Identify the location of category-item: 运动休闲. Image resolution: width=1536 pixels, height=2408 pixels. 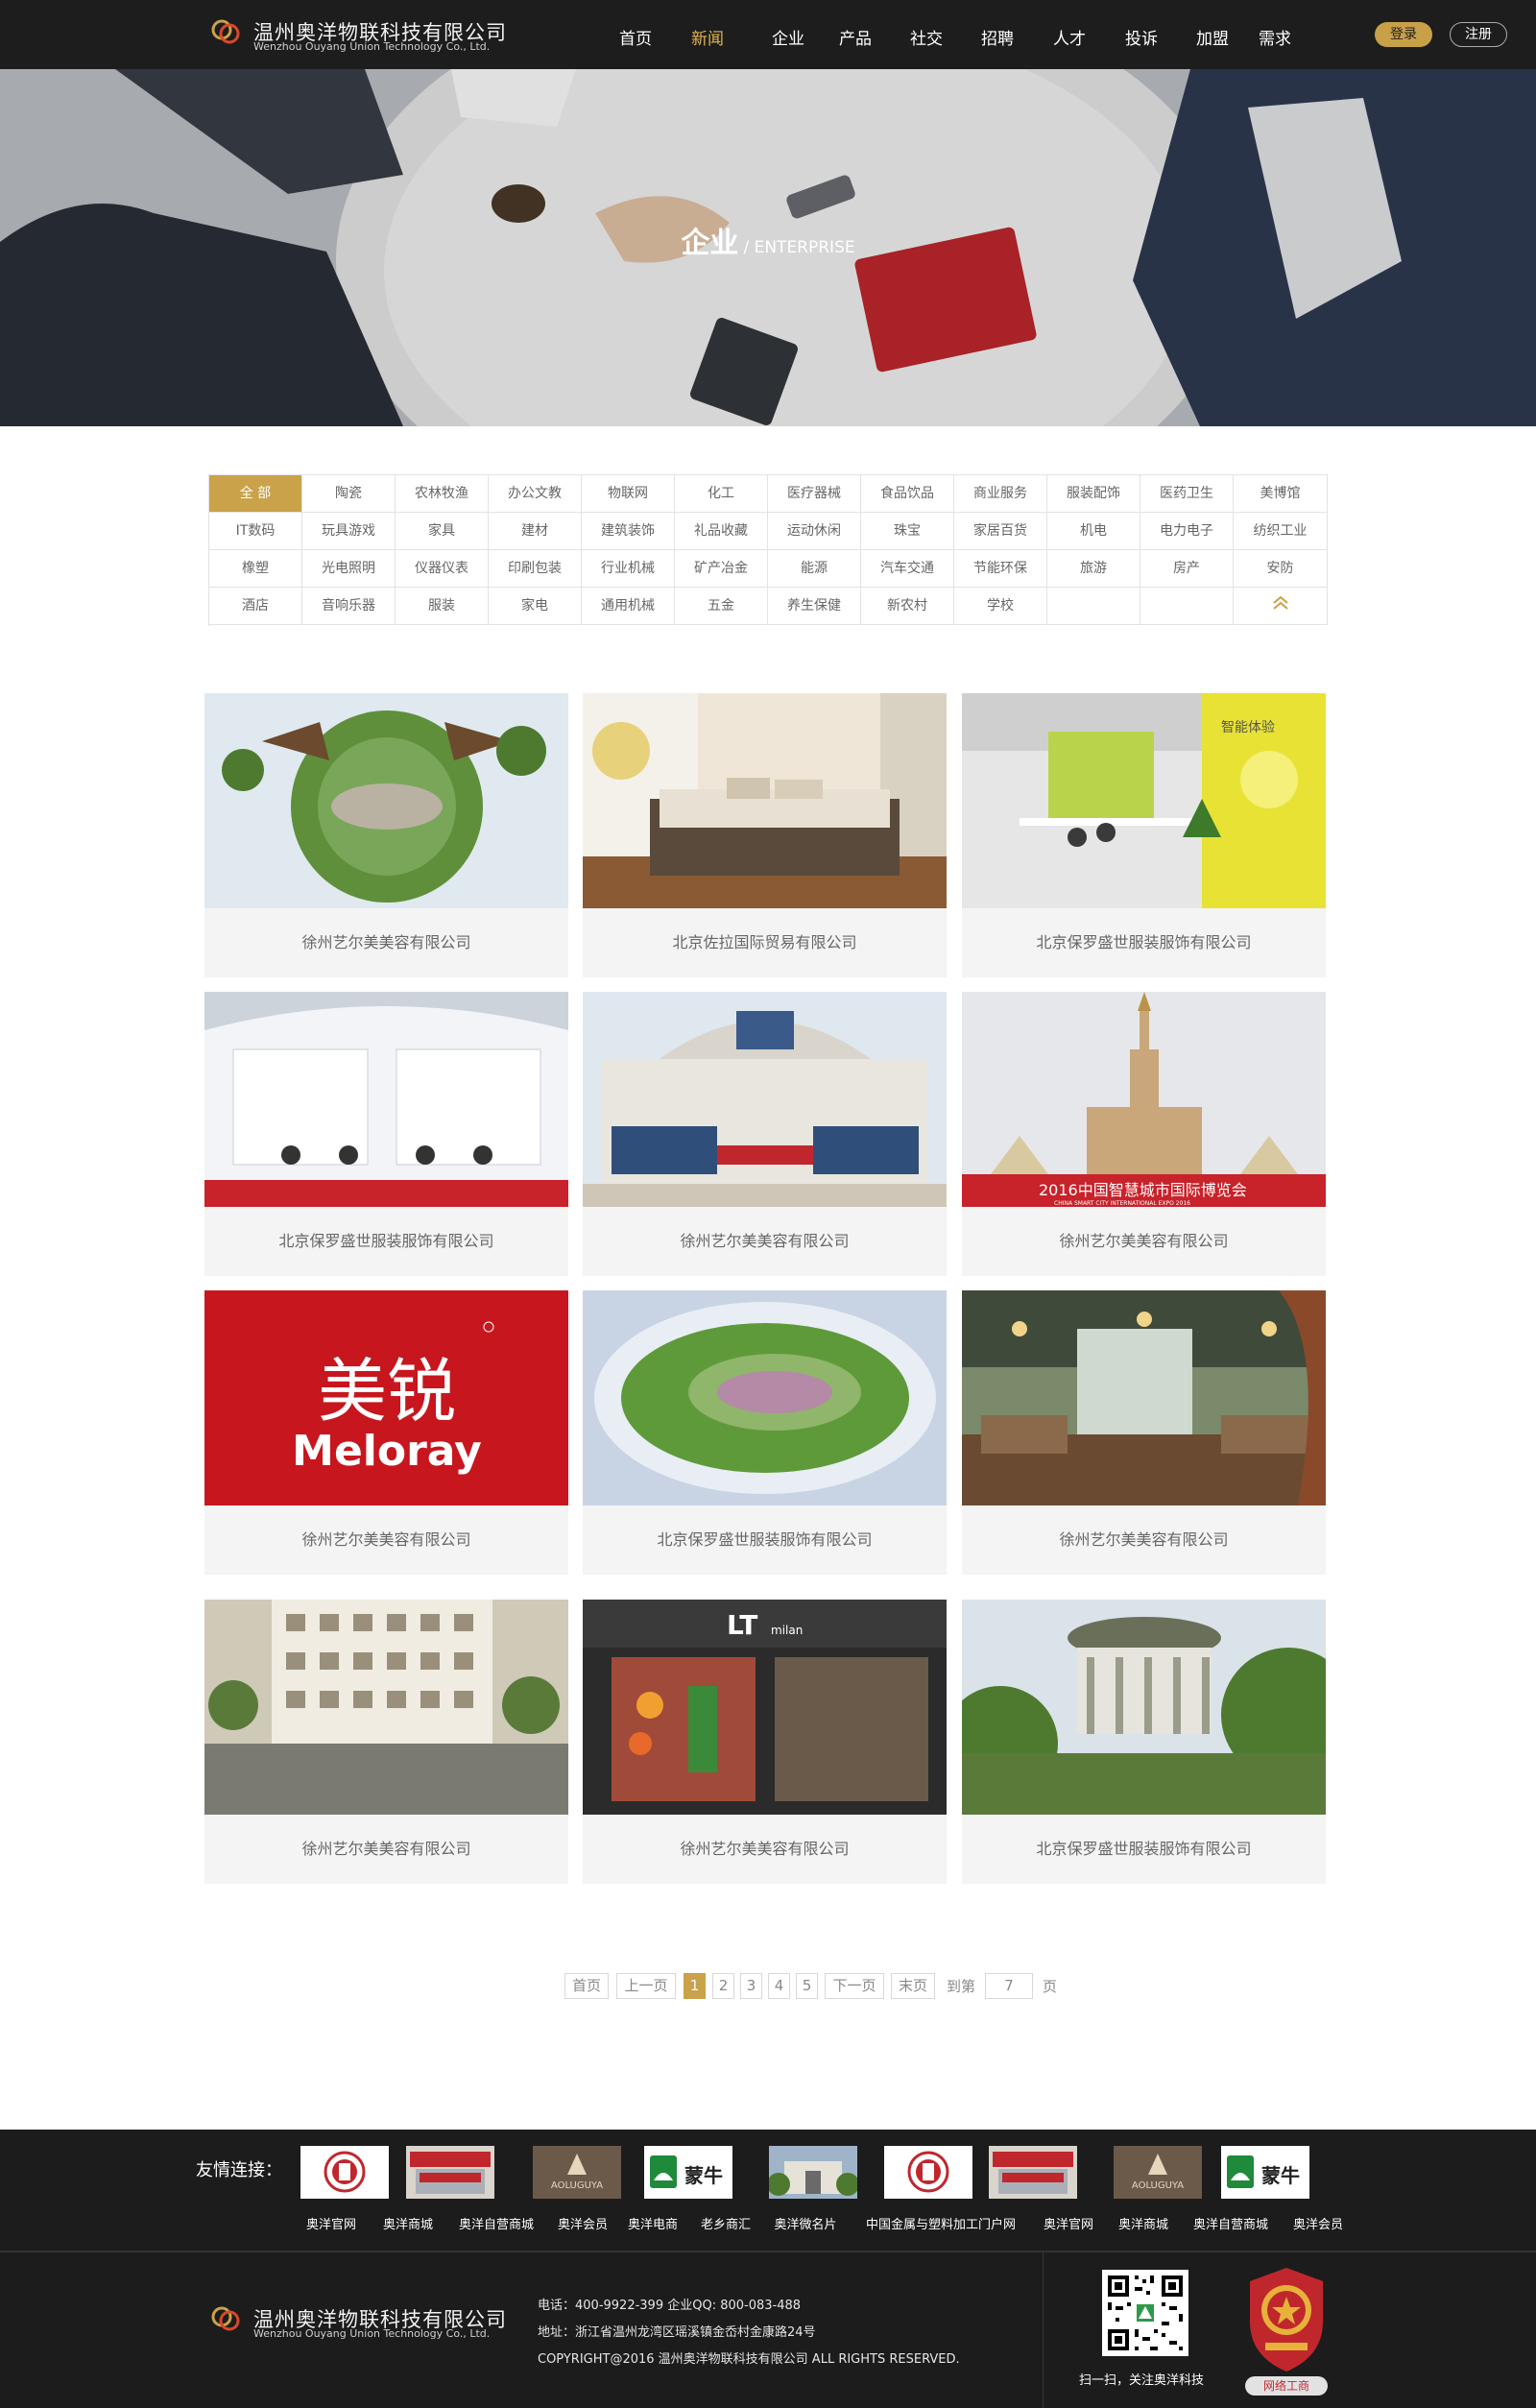
(815, 531).